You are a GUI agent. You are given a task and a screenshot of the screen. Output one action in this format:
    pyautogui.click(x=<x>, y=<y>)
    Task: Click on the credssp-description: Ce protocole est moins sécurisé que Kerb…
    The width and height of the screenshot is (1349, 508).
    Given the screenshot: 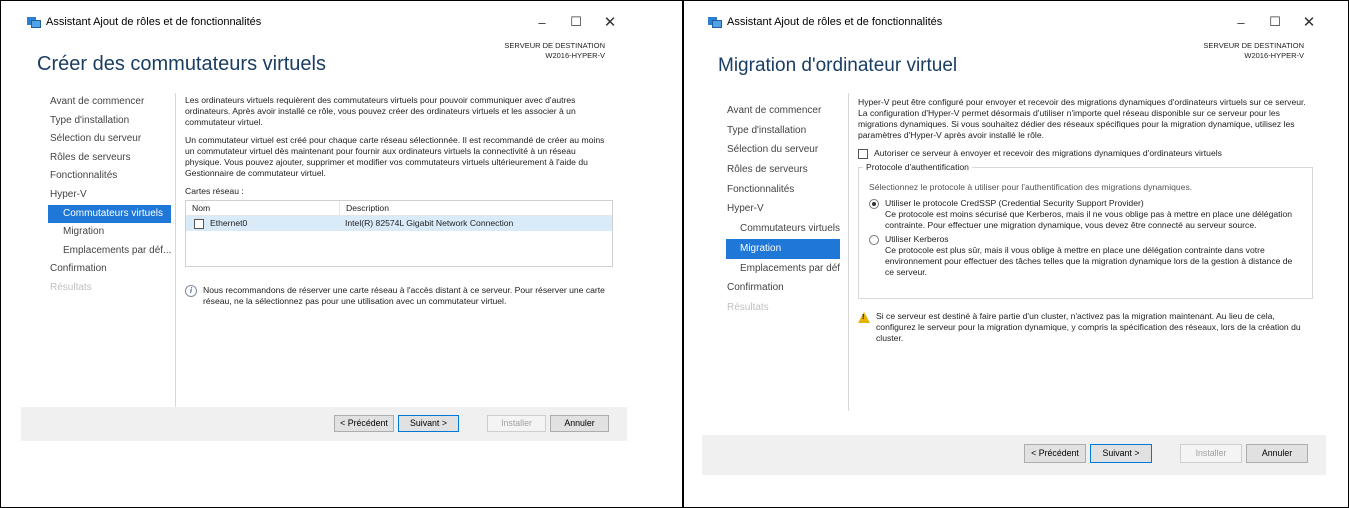 What is the action you would take?
    pyautogui.click(x=1089, y=219)
    